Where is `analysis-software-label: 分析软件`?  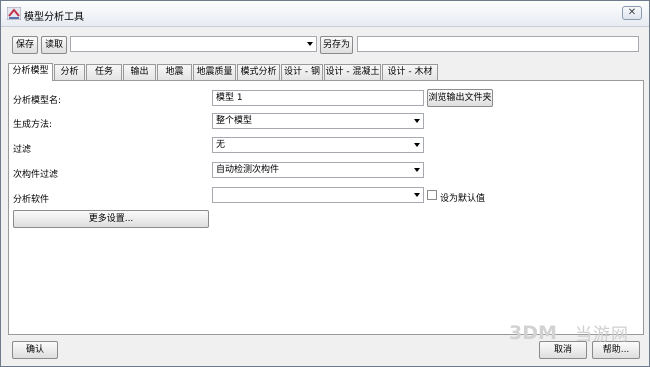 analysis-software-label: 分析软件 is located at coordinates (31, 200).